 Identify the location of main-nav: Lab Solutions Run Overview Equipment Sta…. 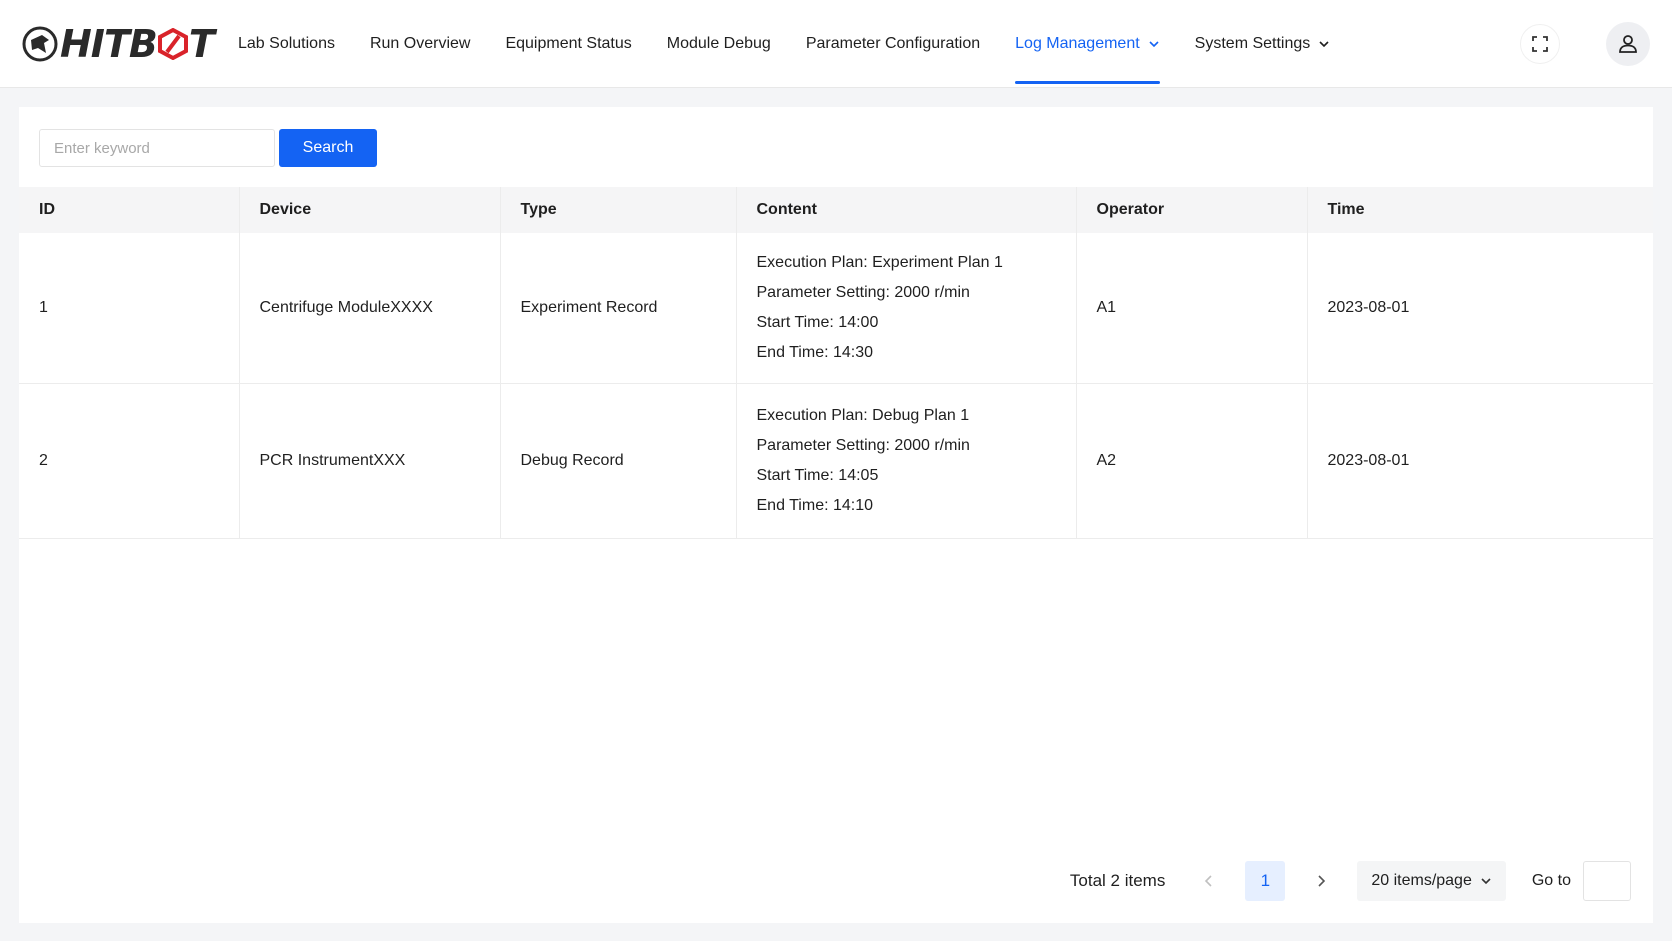
(801, 44).